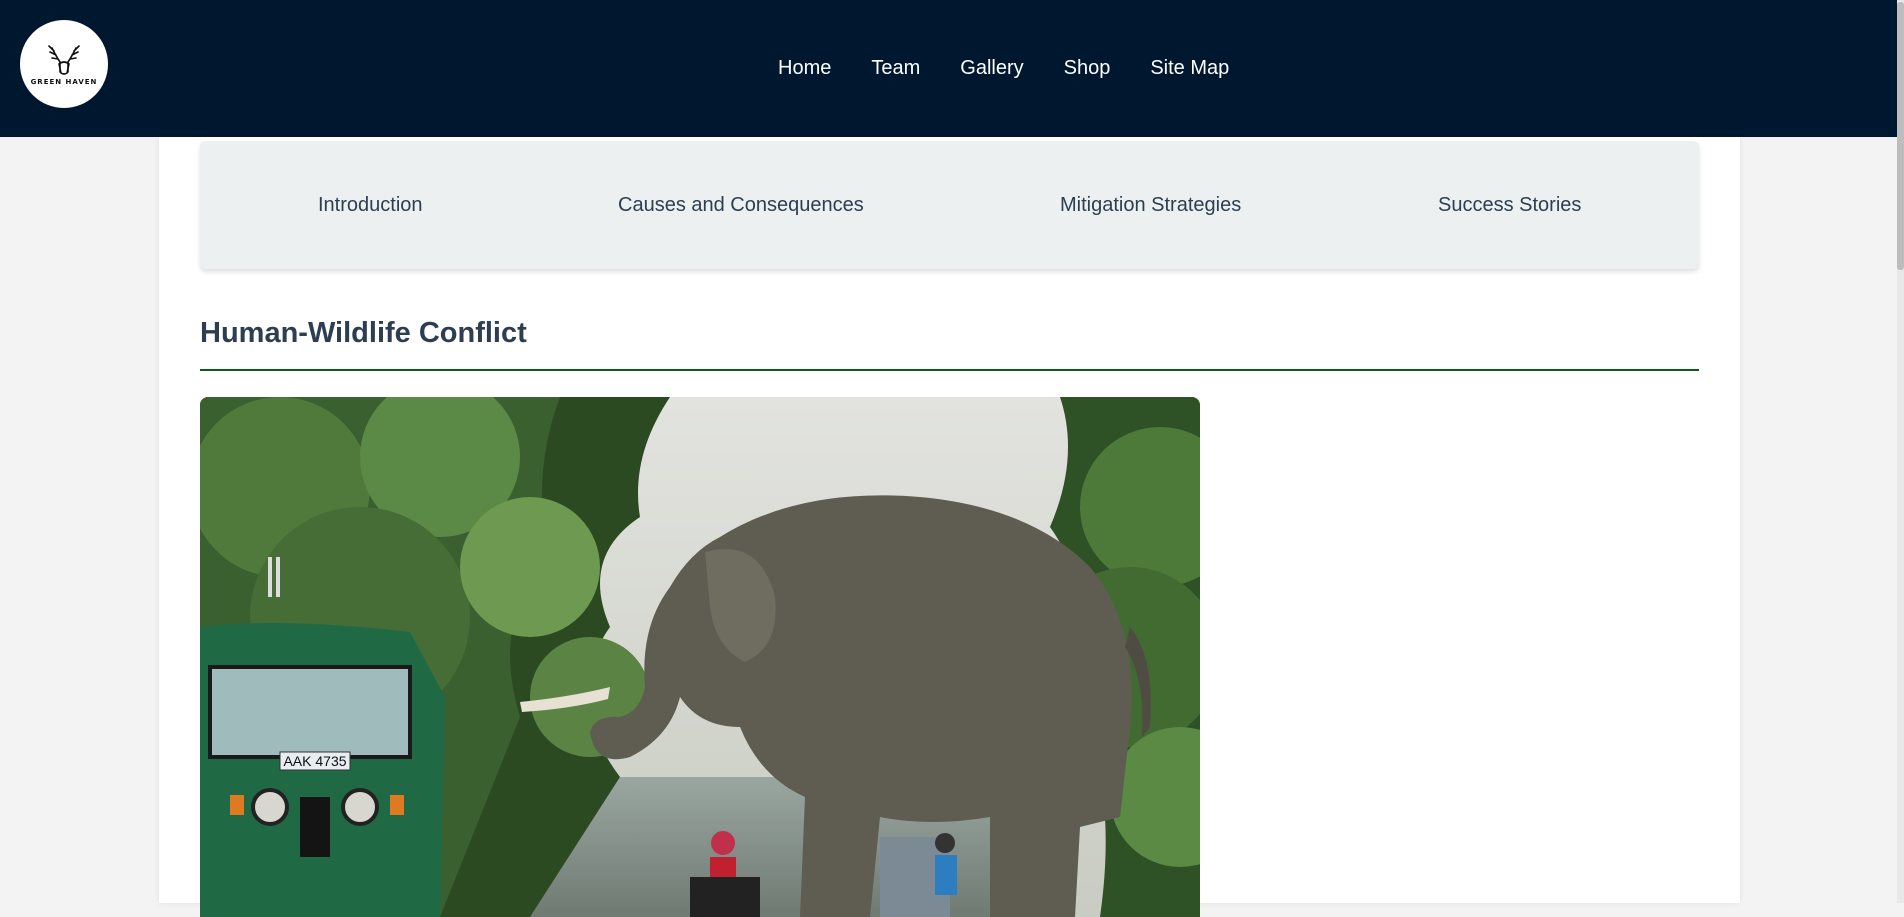  I want to click on title-divider, so click(949, 370).